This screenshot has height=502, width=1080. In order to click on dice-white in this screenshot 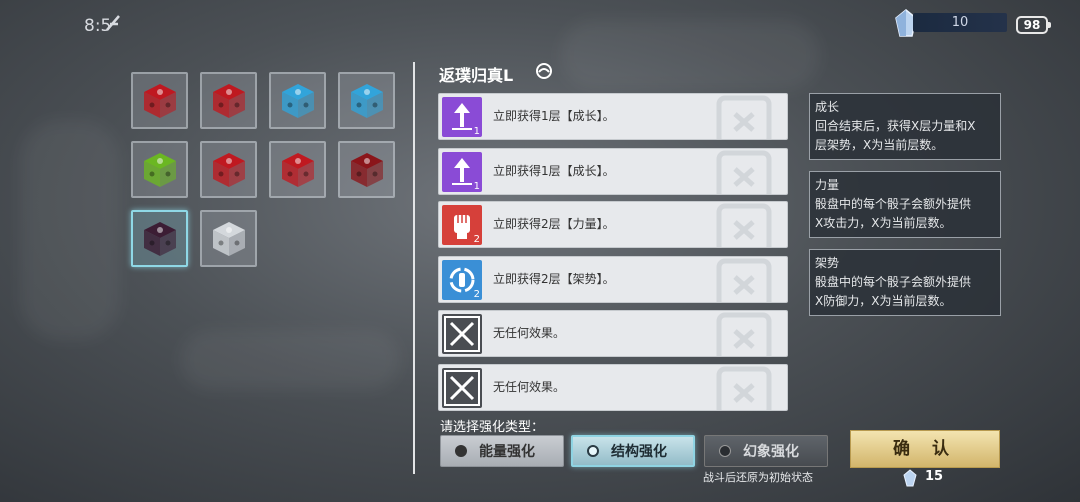, I will do `click(228, 238)`.